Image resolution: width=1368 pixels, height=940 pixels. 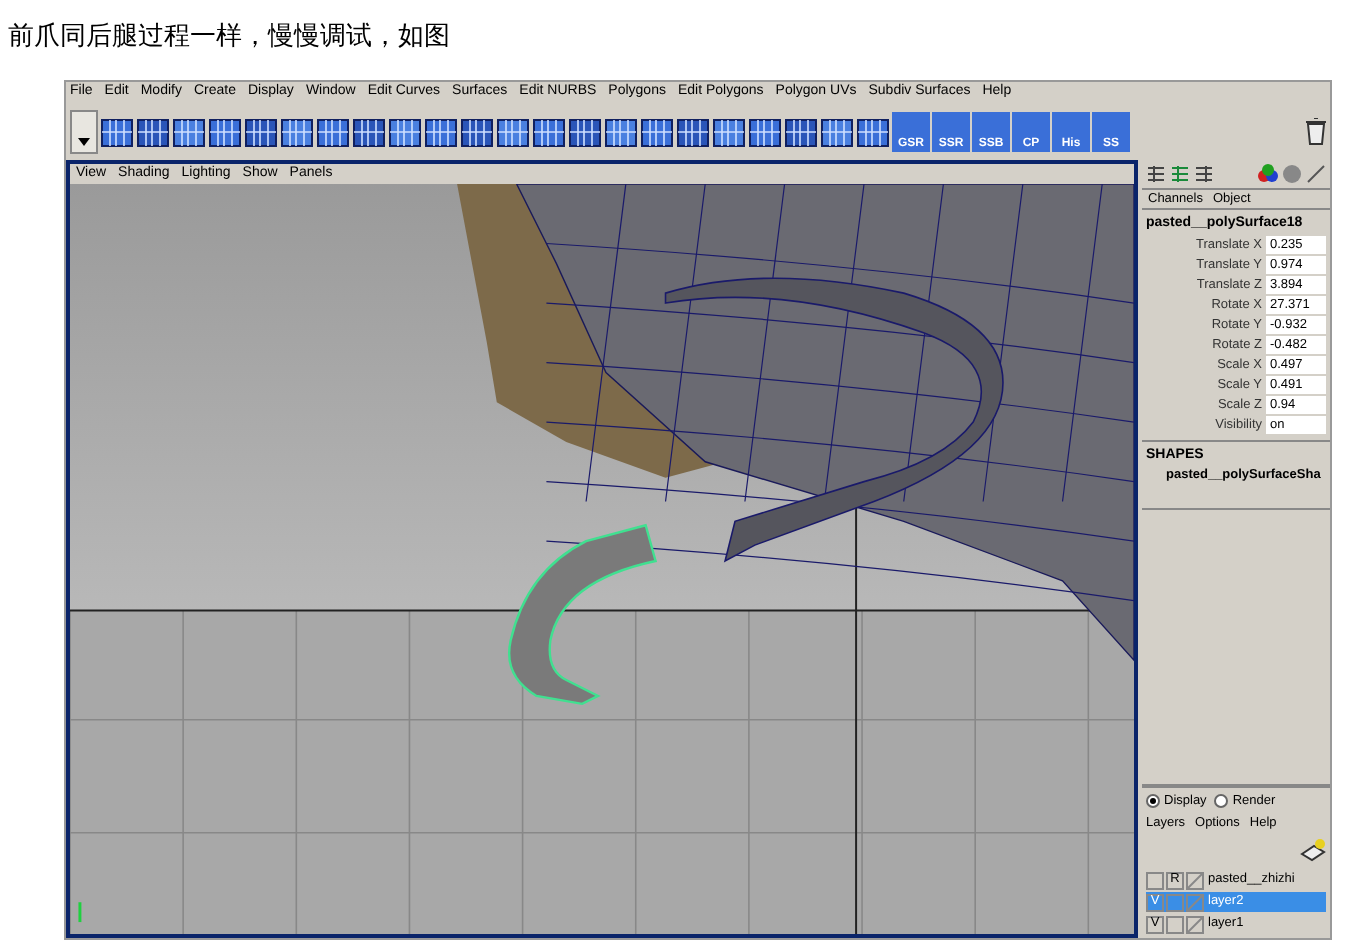 What do you see at coordinates (229, 36) in the screenshot?
I see `caption: 前爪同后腿过程一样，慢慢调试，如图` at bounding box center [229, 36].